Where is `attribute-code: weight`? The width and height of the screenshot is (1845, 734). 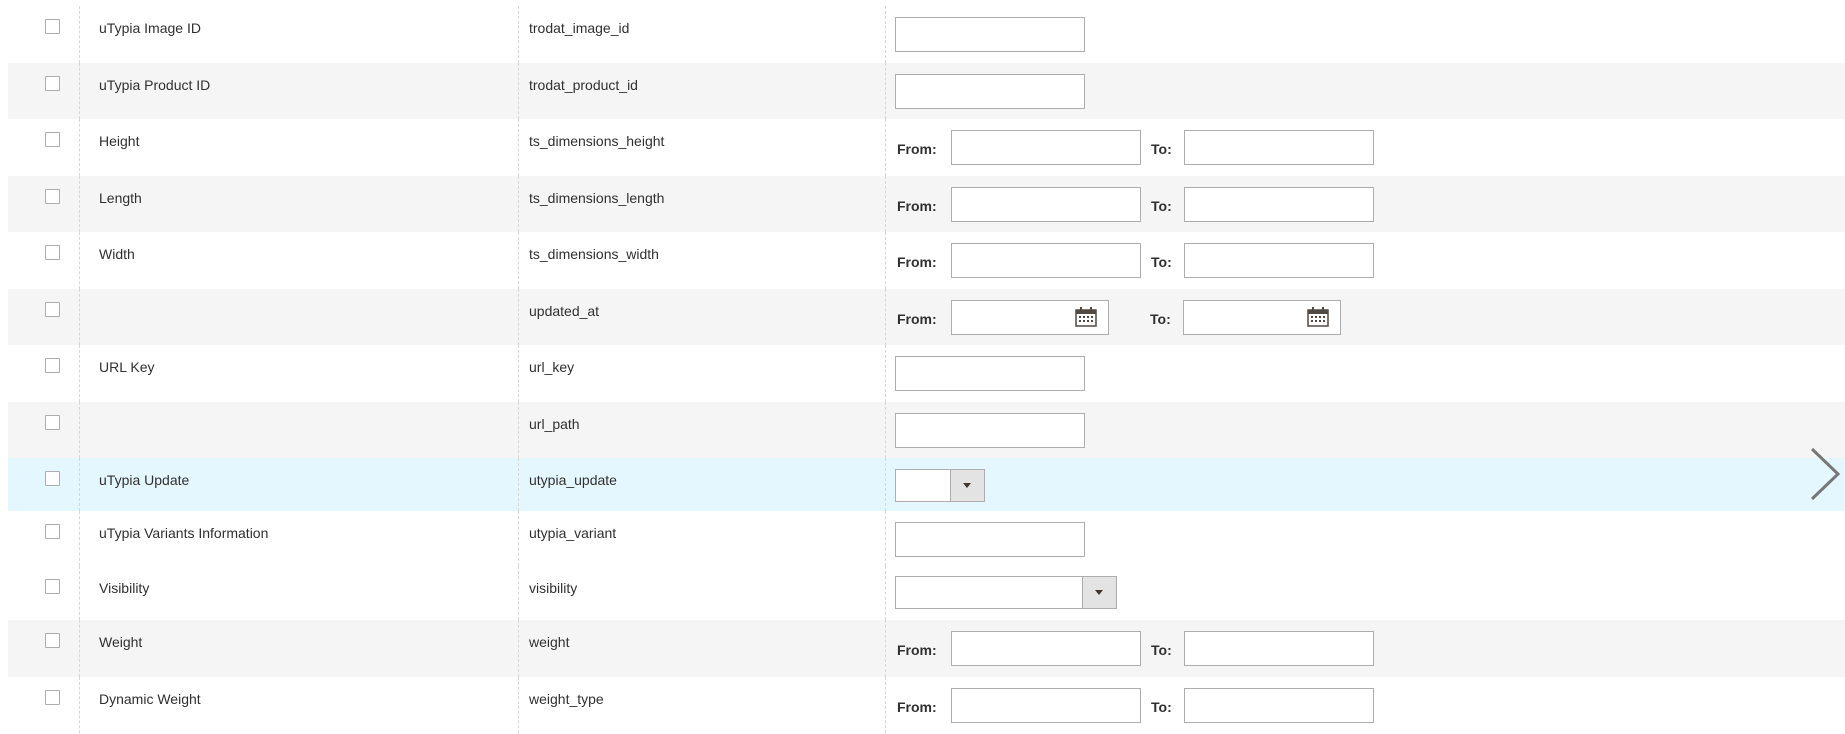
attribute-code: weight is located at coordinates (549, 642).